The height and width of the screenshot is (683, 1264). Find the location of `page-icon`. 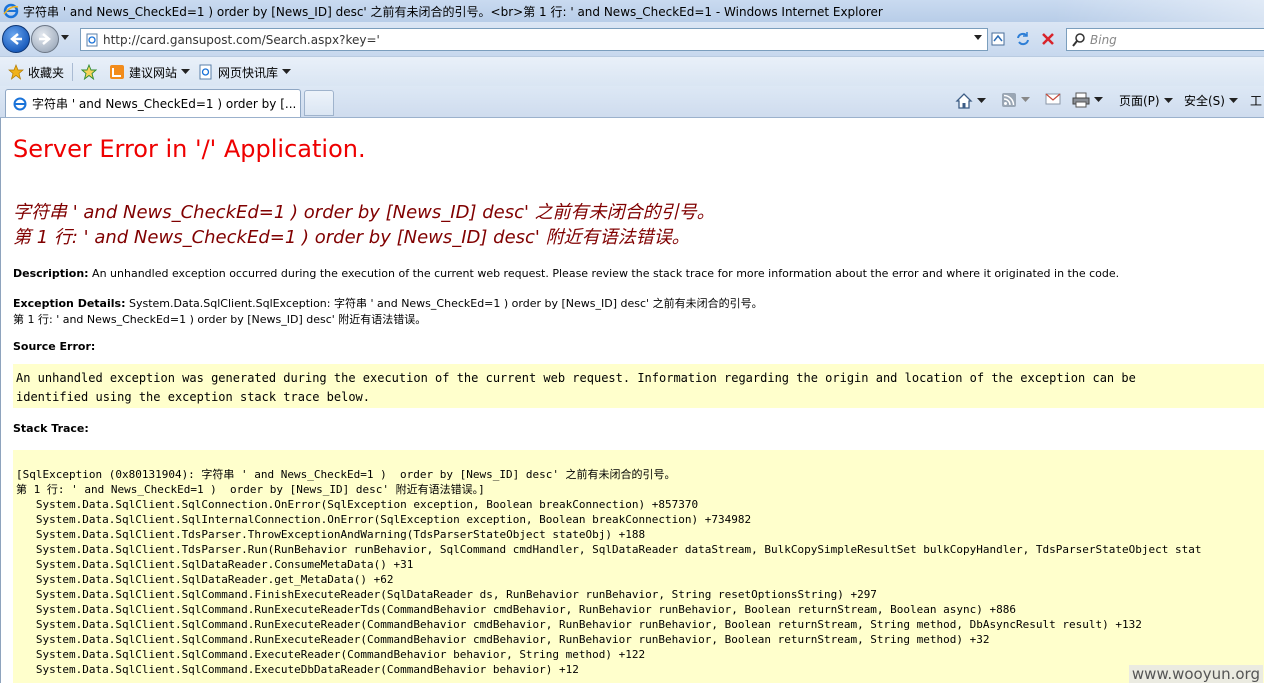

page-icon is located at coordinates (92, 39).